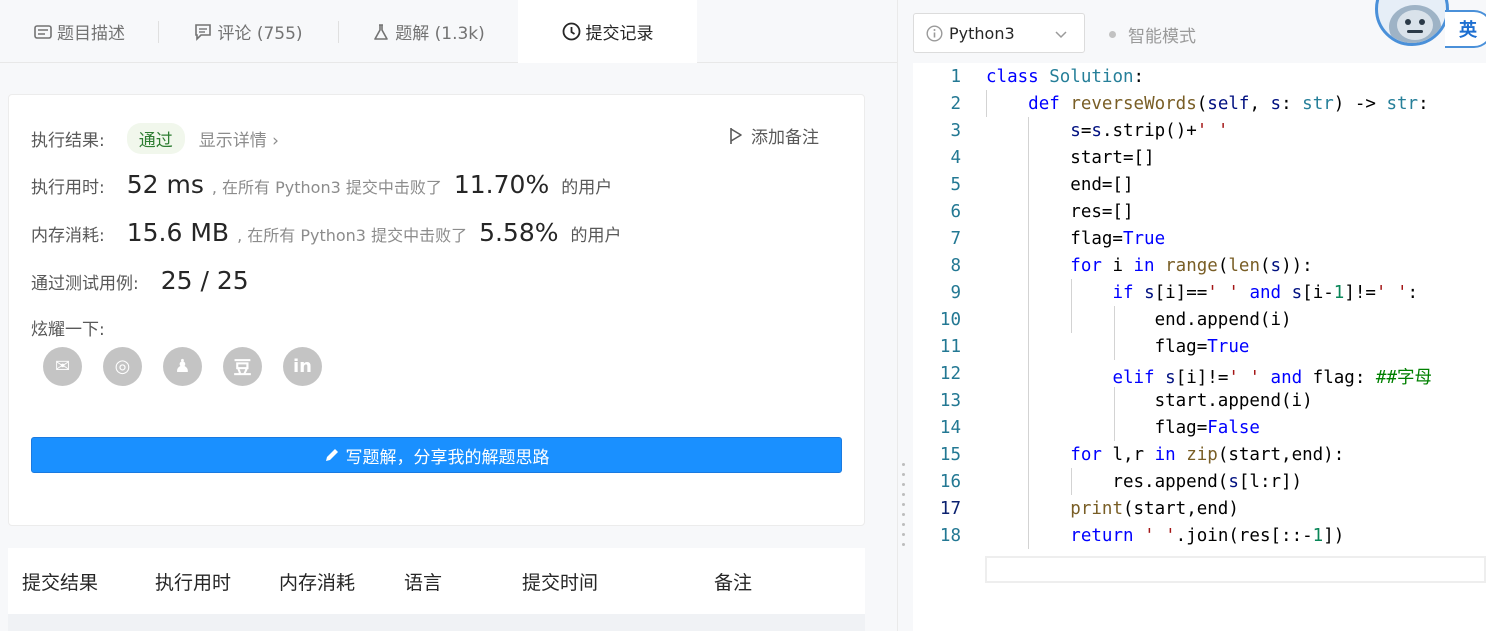 The image size is (1486, 631). Describe the element at coordinates (736, 136) in the screenshot. I see `flag-icon` at that location.